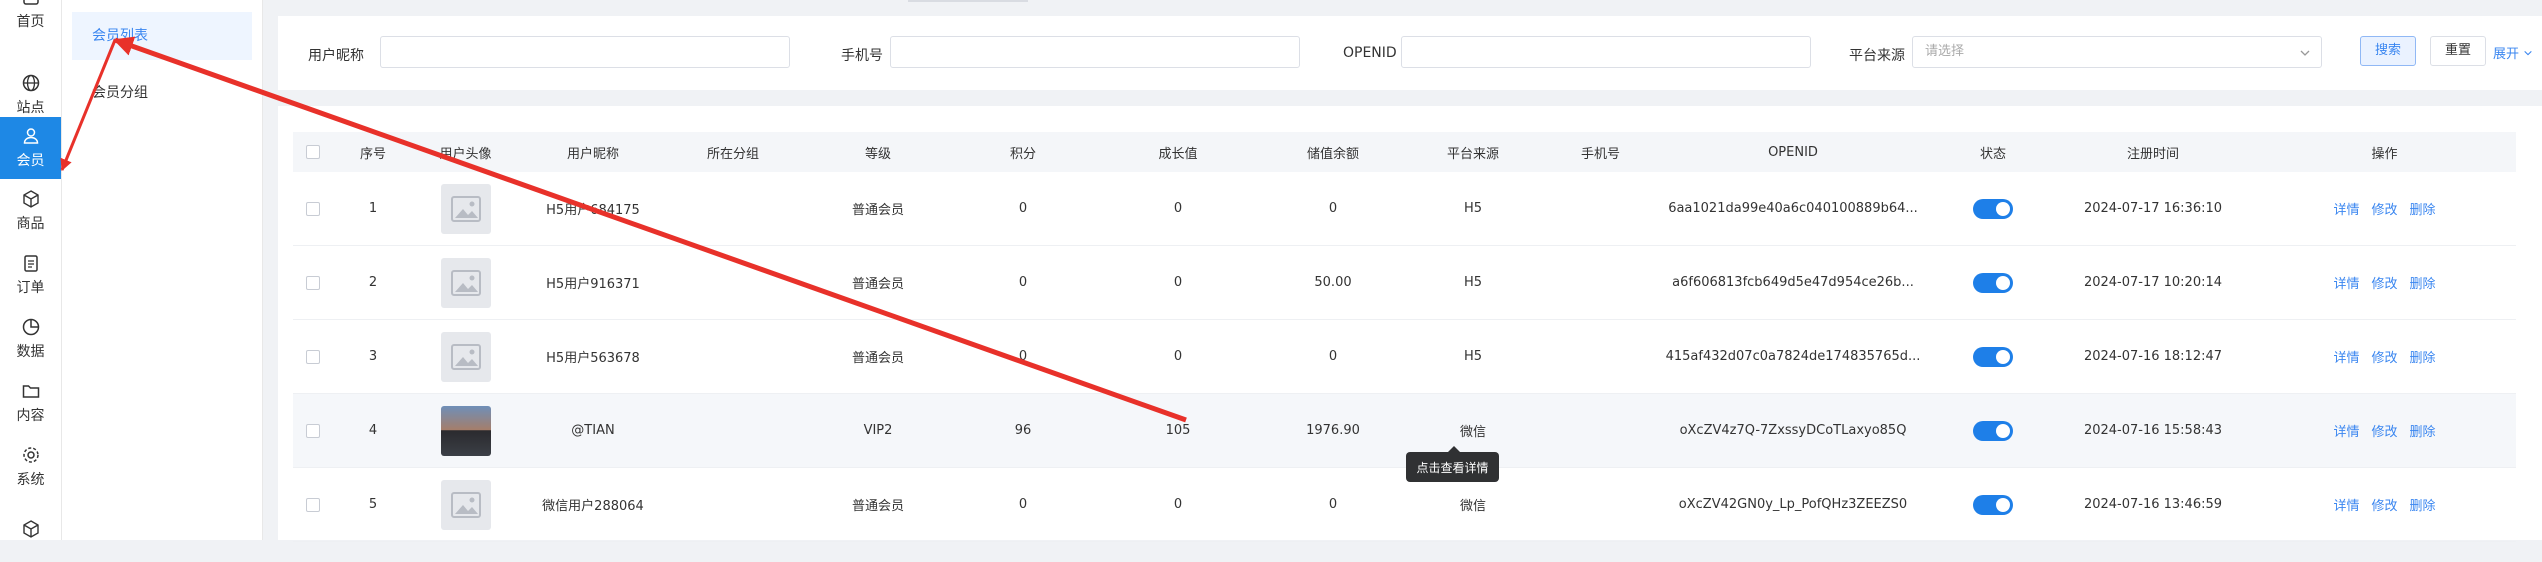 This screenshot has height=562, width=2542. Describe the element at coordinates (1473, 208) in the screenshot. I see `cell-source: H5` at that location.